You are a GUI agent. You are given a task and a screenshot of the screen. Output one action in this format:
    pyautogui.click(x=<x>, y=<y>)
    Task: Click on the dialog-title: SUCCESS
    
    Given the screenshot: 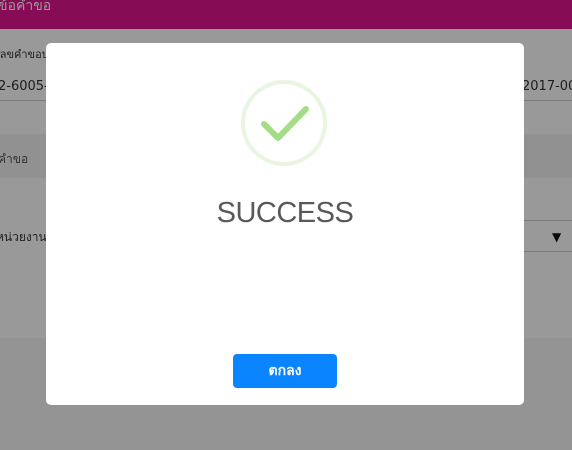 What is the action you would take?
    pyautogui.click(x=285, y=213)
    